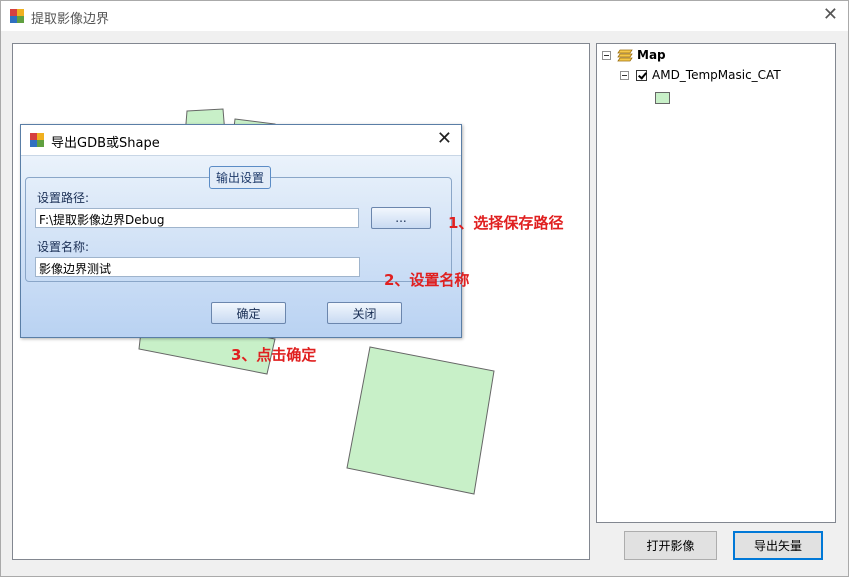  What do you see at coordinates (248, 313) in the screenshot?
I see `ok-button: 确定` at bounding box center [248, 313].